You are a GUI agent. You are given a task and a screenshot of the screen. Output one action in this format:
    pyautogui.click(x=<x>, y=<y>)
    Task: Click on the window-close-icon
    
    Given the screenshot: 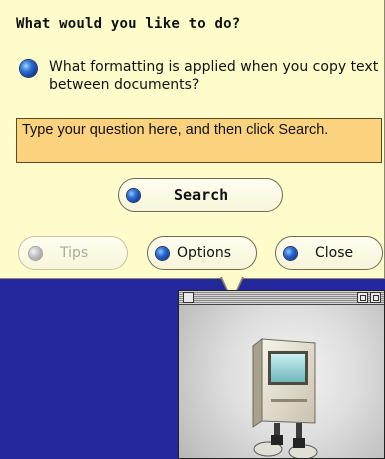 What is the action you would take?
    pyautogui.click(x=188, y=297)
    